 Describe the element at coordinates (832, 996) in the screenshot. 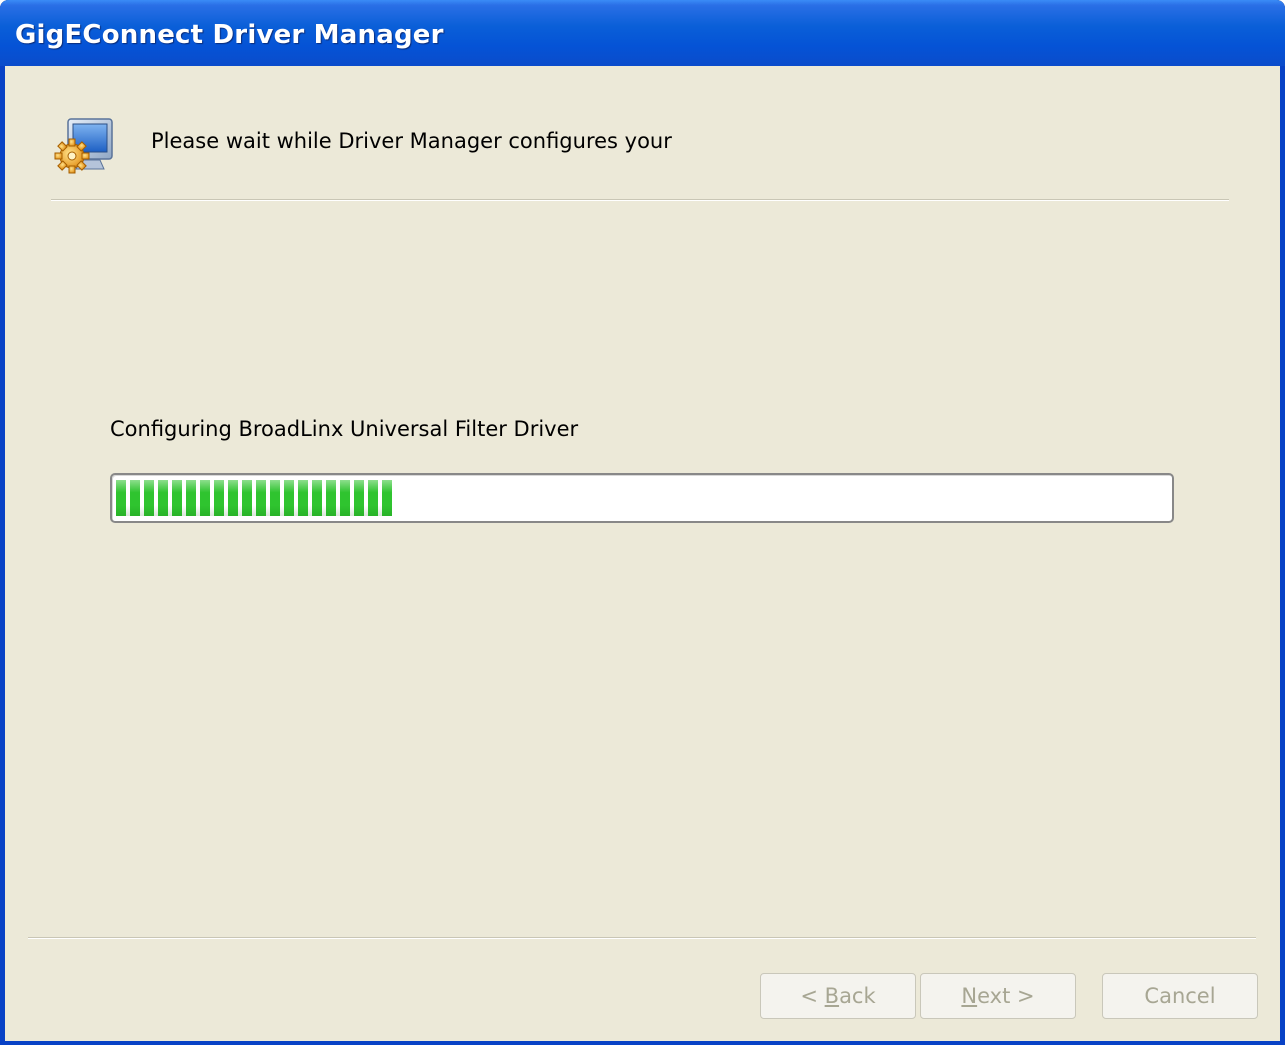

I see `back-button-mnemonic: B` at that location.